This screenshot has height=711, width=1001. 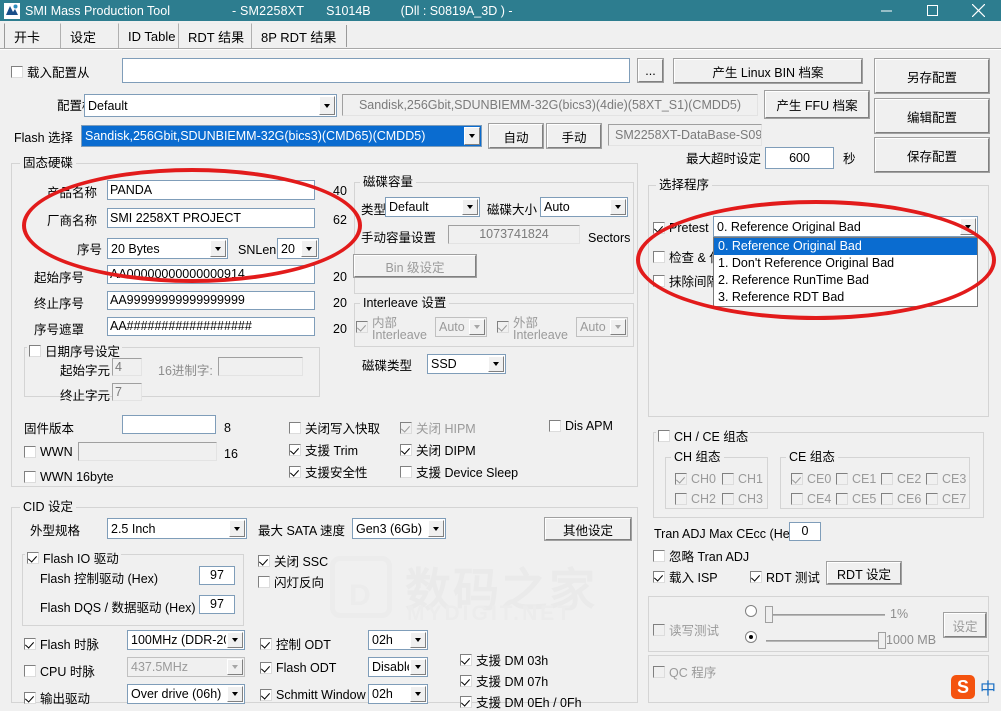 I want to click on disable-dipm-checkbox: 关闭 DIPM, so click(x=438, y=449).